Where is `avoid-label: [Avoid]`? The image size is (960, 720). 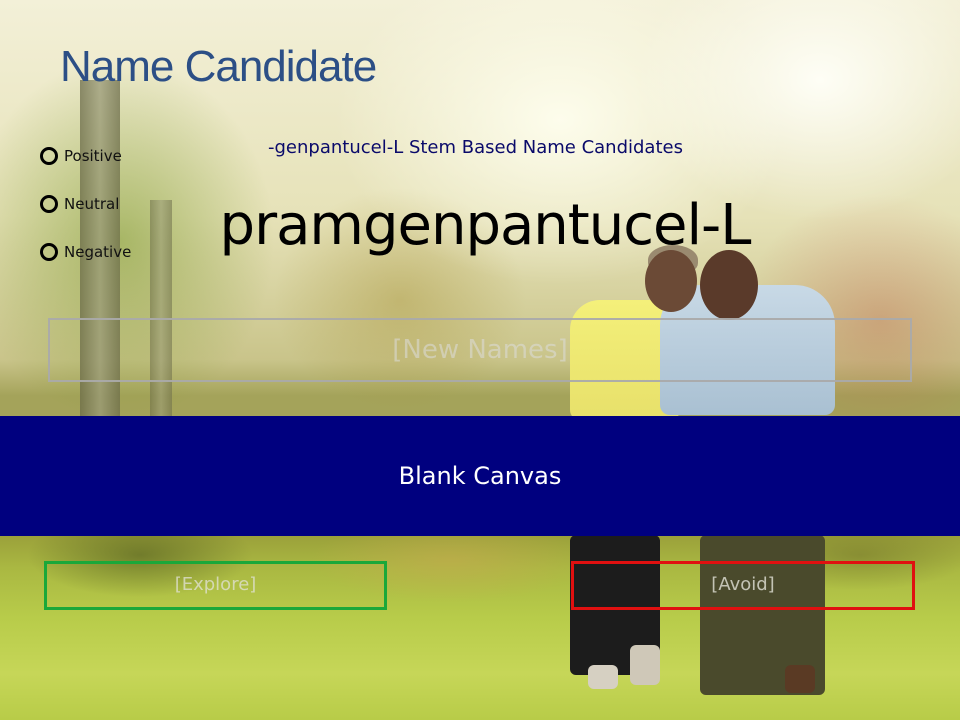
avoid-label: [Avoid] is located at coordinates (743, 584).